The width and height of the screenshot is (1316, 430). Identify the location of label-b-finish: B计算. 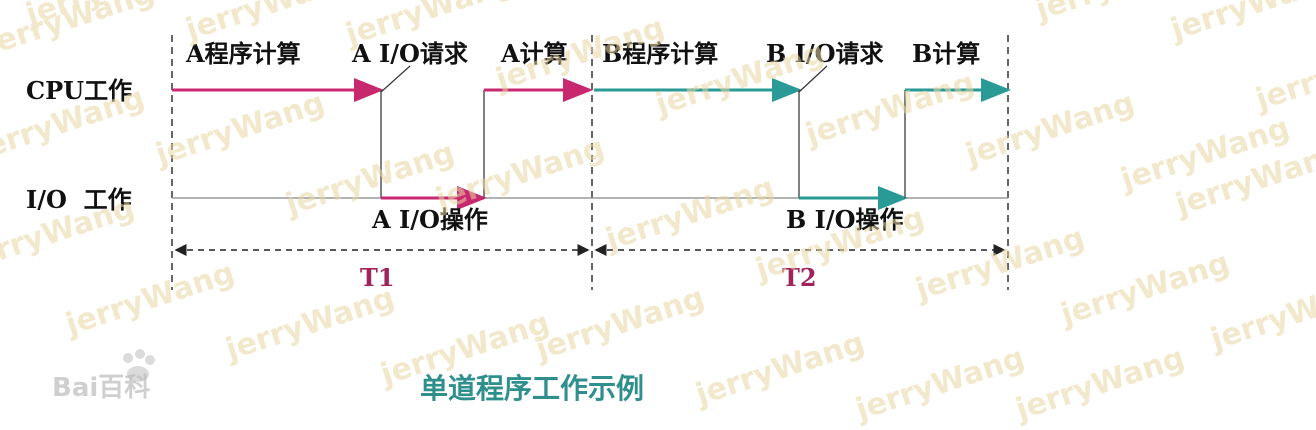
(946, 53).